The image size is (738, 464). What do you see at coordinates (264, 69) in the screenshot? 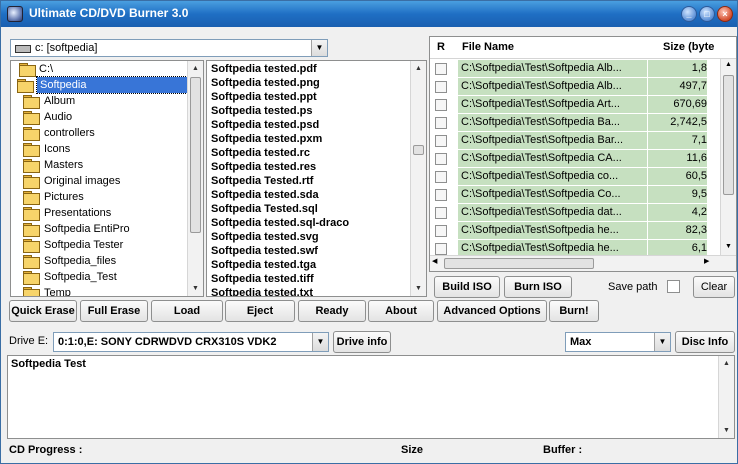
I see `file-list-item: Softpedia tested.pdf` at bounding box center [264, 69].